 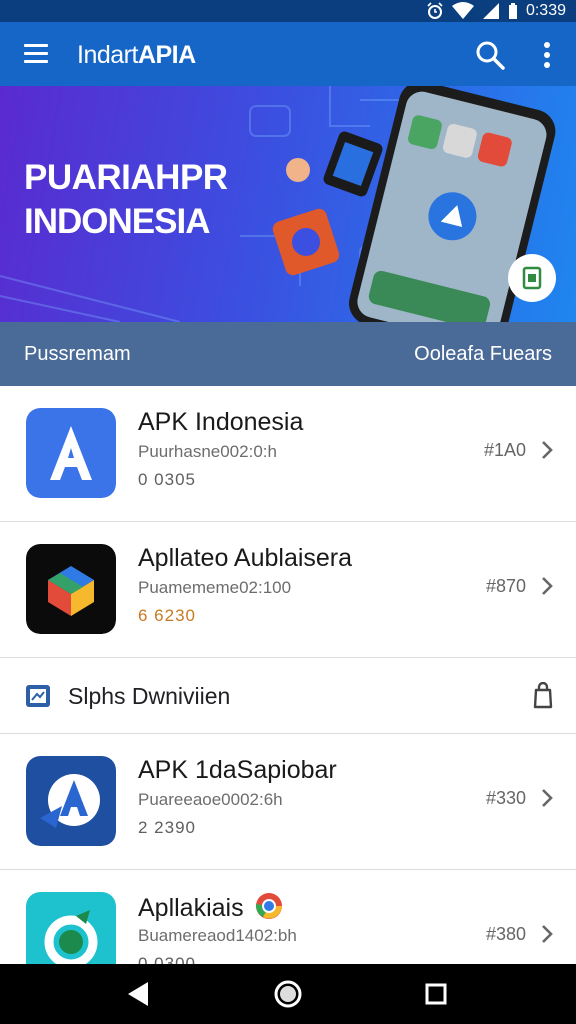 I want to click on hamburger-menu-icon, so click(x=37, y=54).